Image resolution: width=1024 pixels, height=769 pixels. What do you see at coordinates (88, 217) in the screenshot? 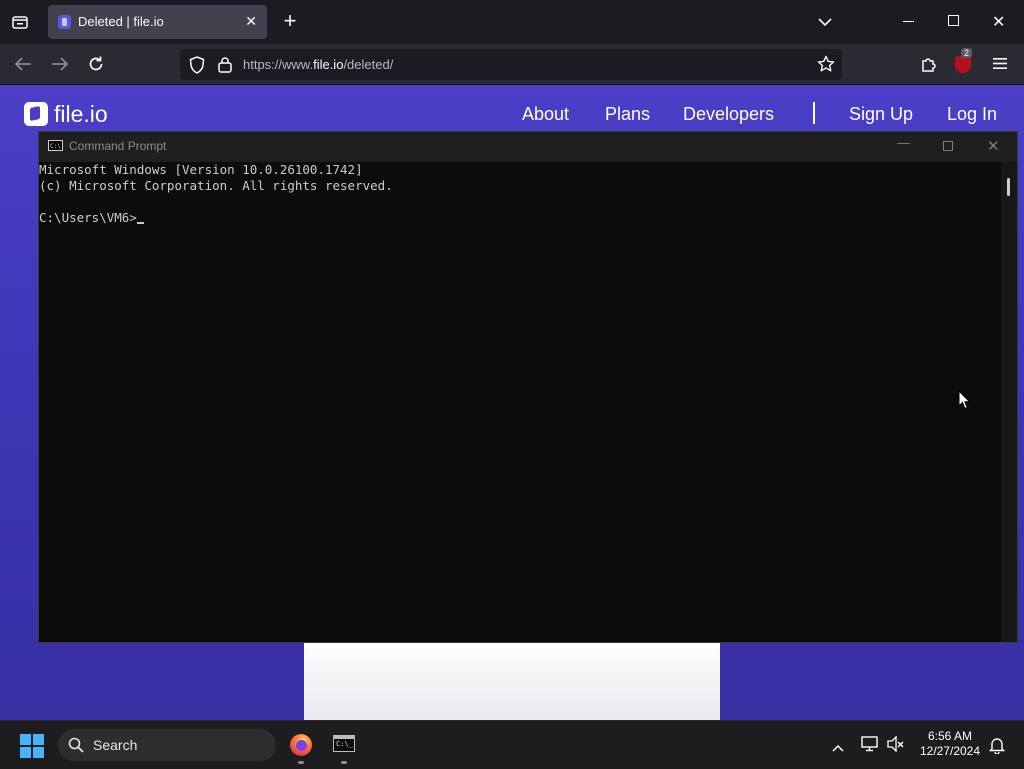
I see `console-prompt: C:\Users\VM6>` at bounding box center [88, 217].